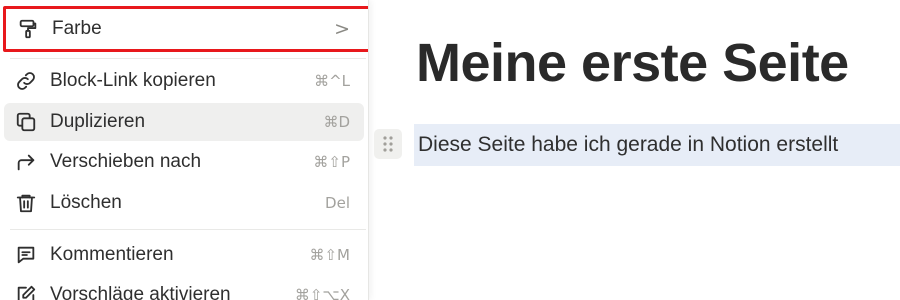 This screenshot has width=900, height=300. Describe the element at coordinates (26, 81) in the screenshot. I see `link-icon` at that location.